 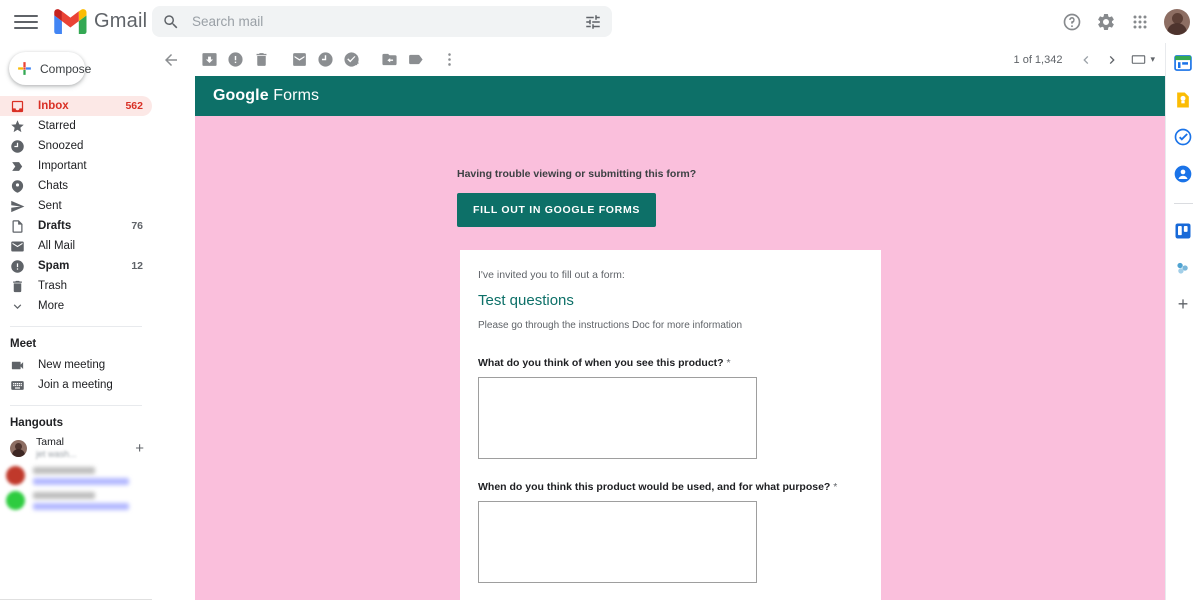 What do you see at coordinates (17, 365) in the screenshot?
I see `video-camera-icon` at bounding box center [17, 365].